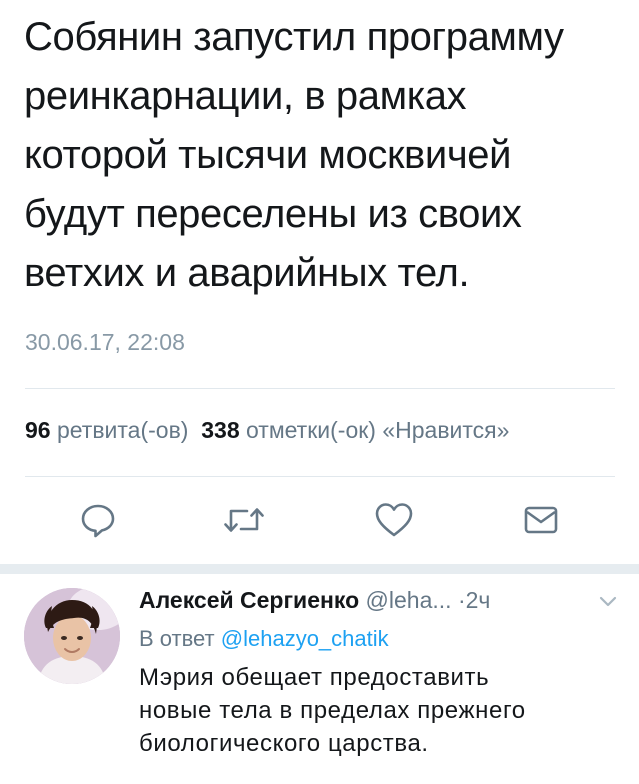  I want to click on retweet-button, so click(244, 520).